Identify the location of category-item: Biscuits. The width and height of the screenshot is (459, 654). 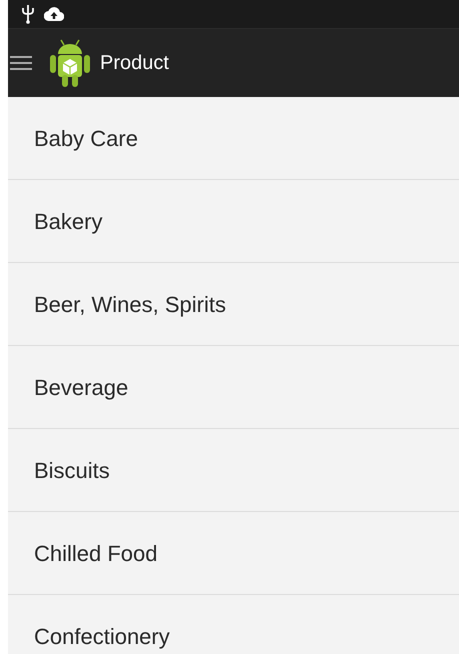
(72, 470).